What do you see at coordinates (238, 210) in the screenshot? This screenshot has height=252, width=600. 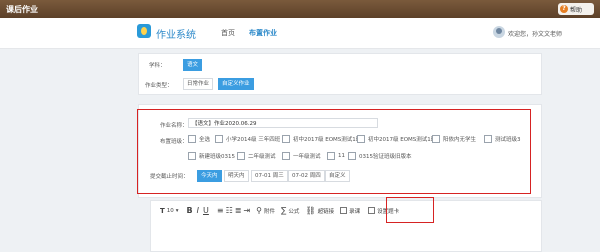 I see `align-left-icon: ≣` at bounding box center [238, 210].